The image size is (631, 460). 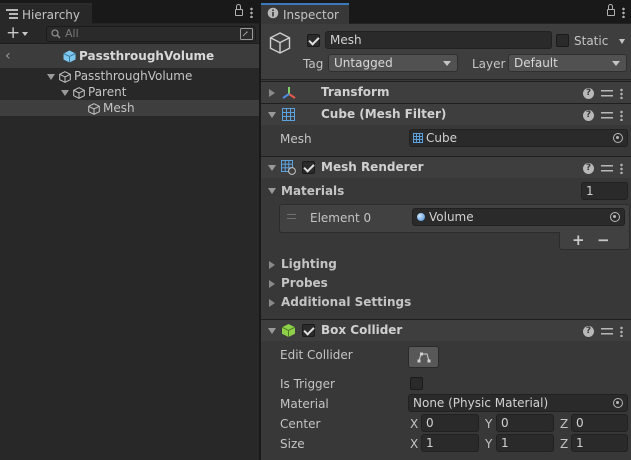 What do you see at coordinates (272, 191) in the screenshot?
I see `materials-expand-icon` at bounding box center [272, 191].